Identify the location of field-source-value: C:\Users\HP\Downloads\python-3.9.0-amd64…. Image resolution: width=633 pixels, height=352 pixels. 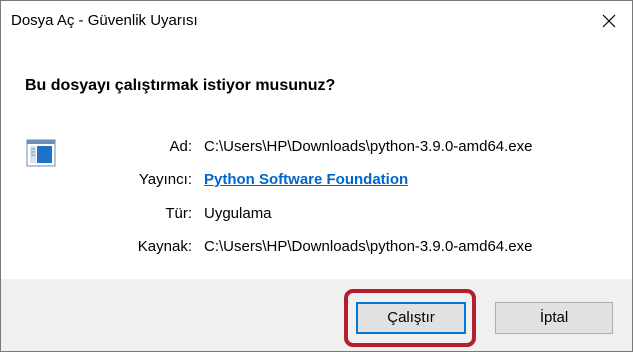
(368, 246).